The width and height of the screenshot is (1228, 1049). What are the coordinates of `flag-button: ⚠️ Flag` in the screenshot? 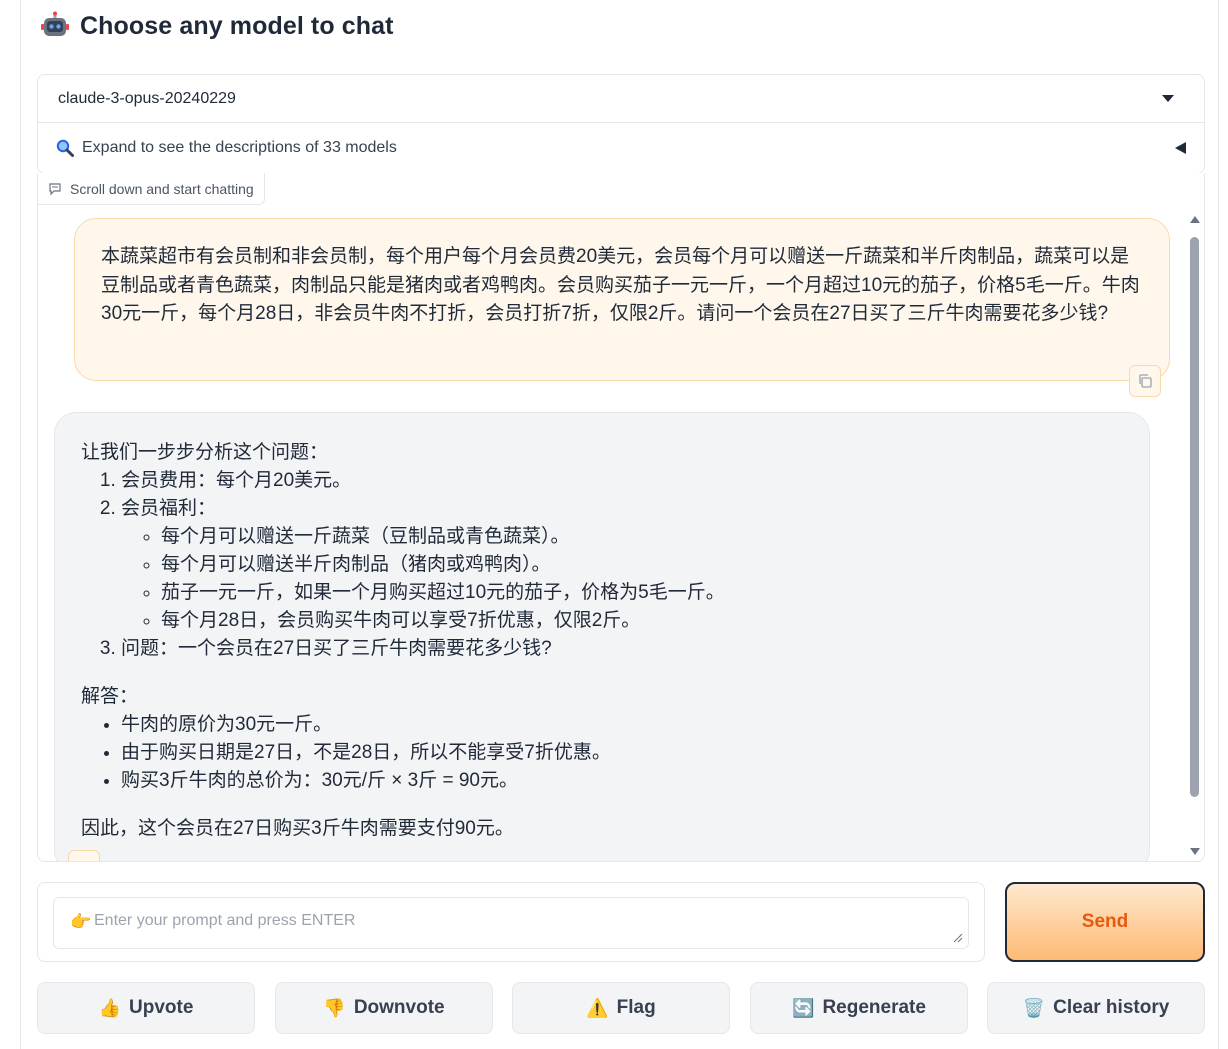 It's located at (621, 1008).